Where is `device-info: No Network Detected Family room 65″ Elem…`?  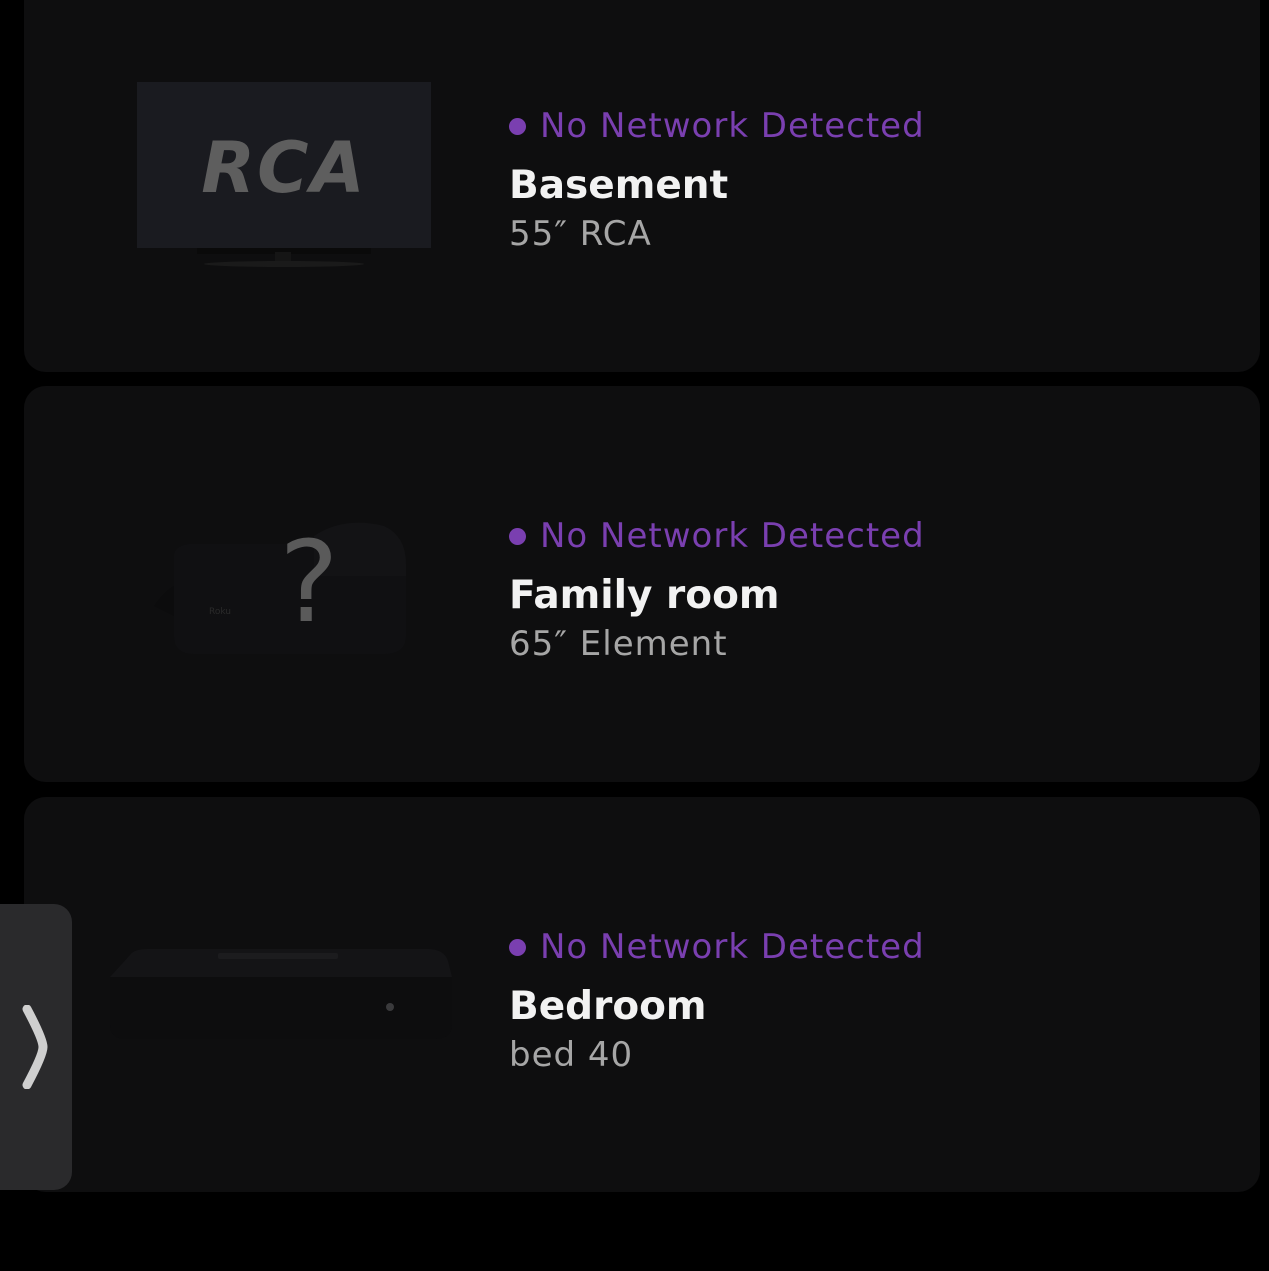
device-info: No Network Detected Family room 65″ Elem… is located at coordinates (717, 590).